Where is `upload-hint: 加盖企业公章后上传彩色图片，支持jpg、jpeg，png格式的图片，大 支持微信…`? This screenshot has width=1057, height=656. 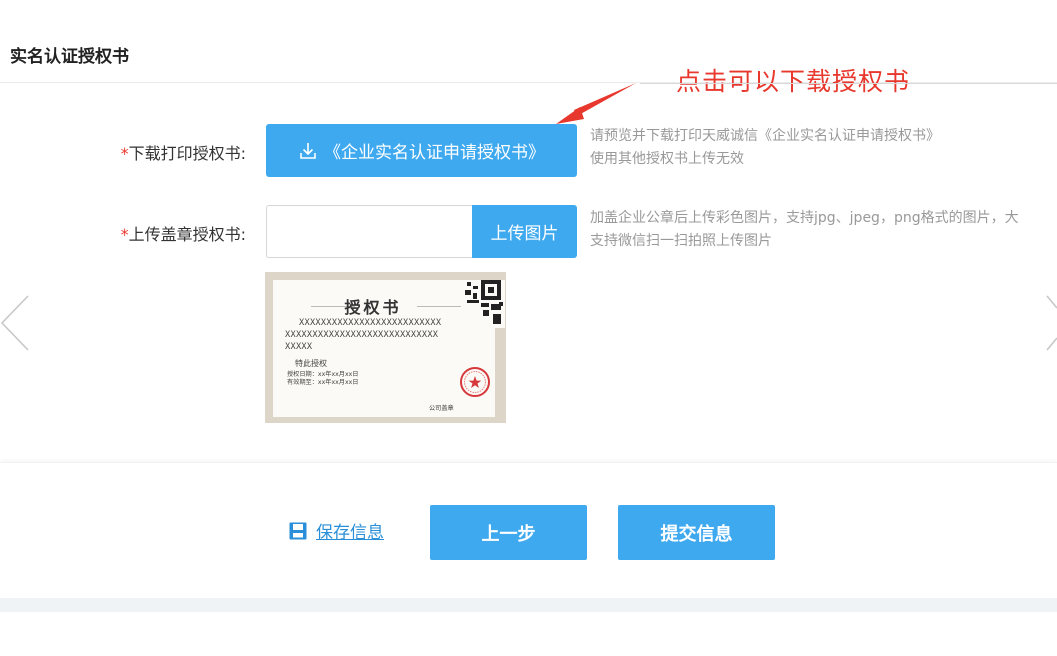
upload-hint: 加盖企业公章后上传彩色图片，支持jpg、jpeg，png格式的图片，大 支持微信… is located at coordinates (804, 230).